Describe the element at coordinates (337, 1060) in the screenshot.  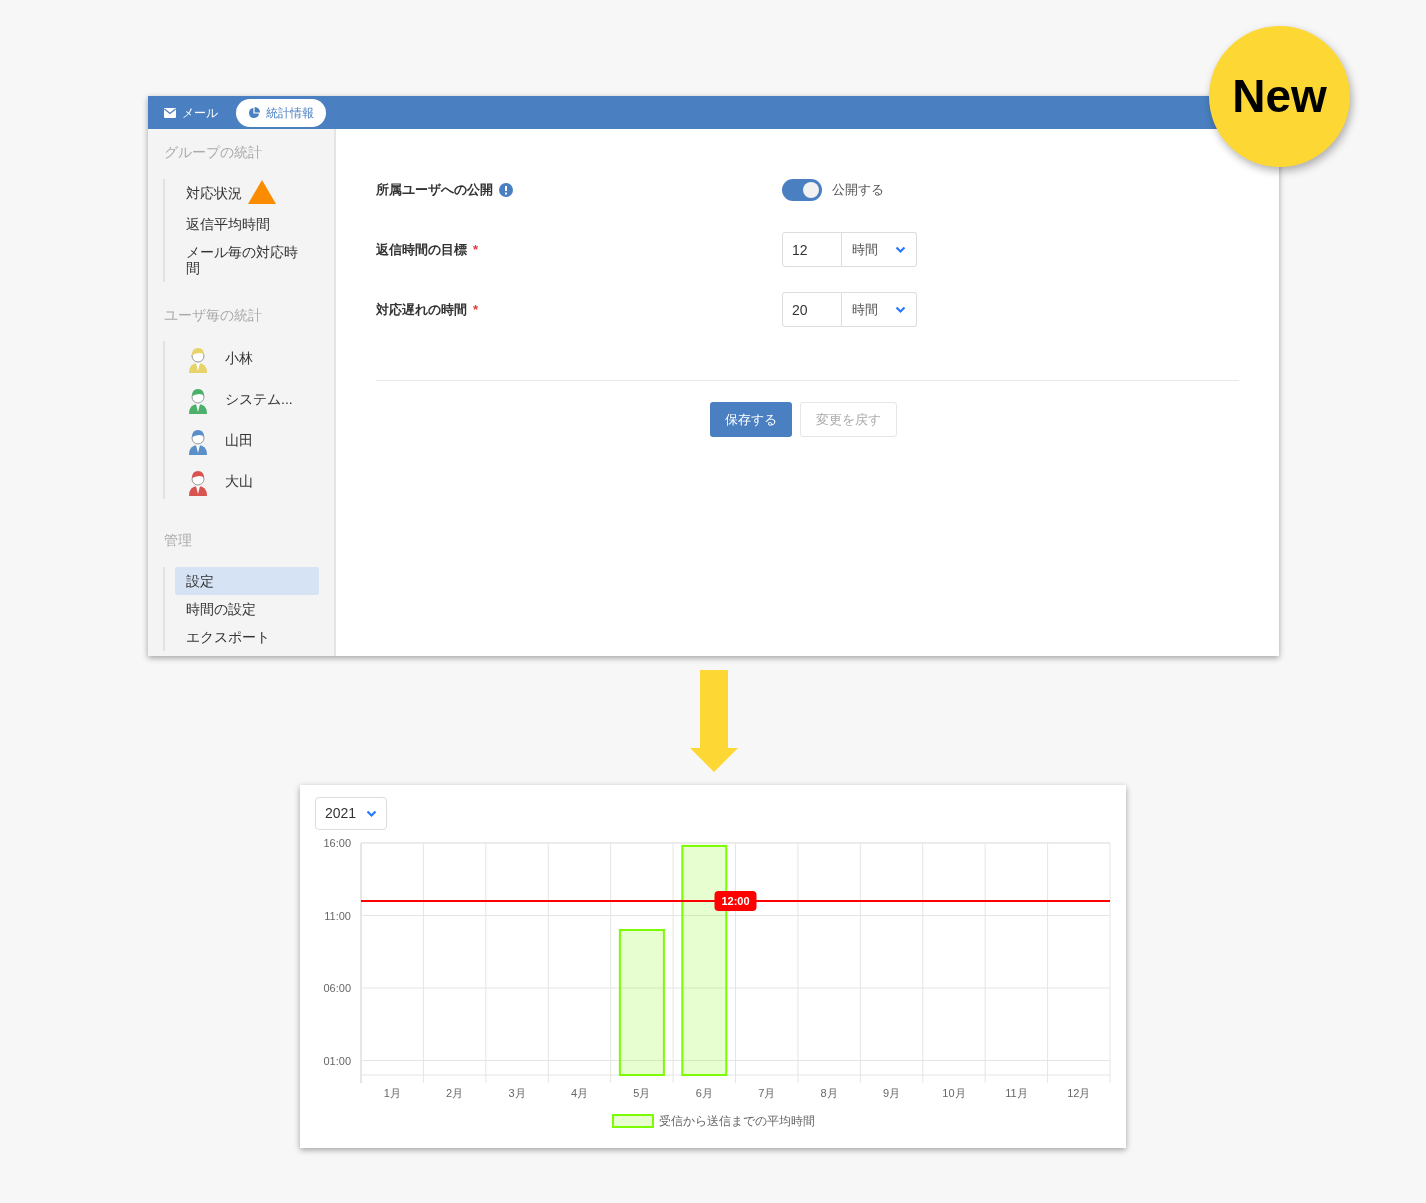
I see `y-tick-label: 01:00` at that location.